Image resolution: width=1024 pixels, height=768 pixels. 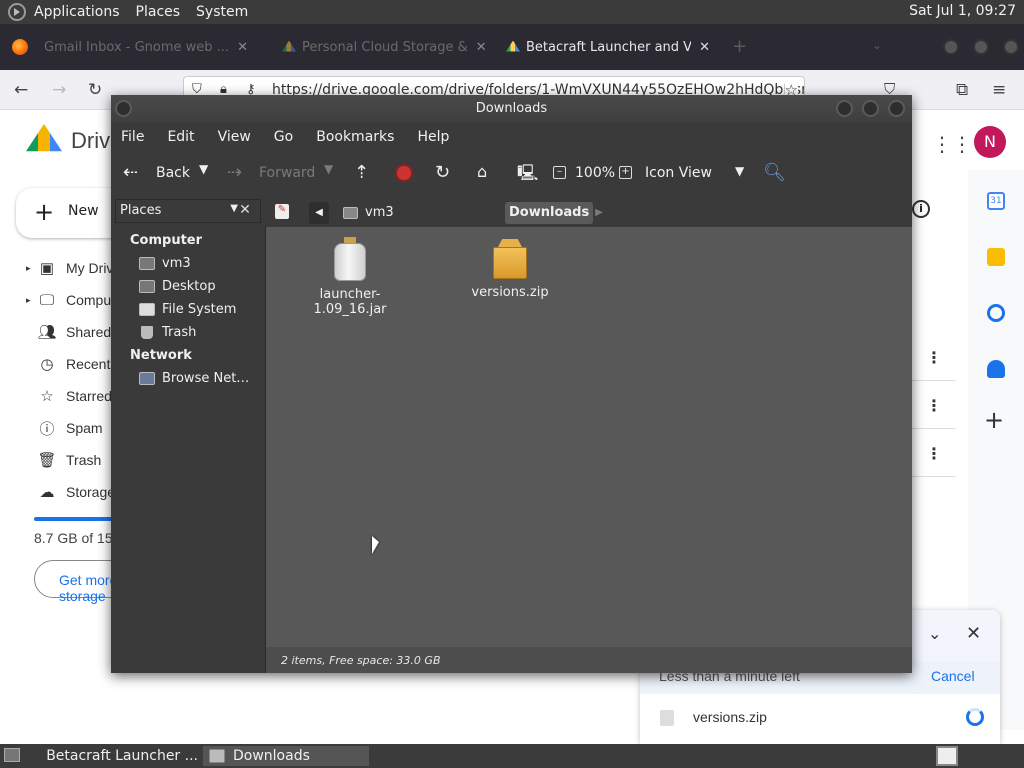 What do you see at coordinates (404, 173) in the screenshot?
I see `stop-icon` at bounding box center [404, 173].